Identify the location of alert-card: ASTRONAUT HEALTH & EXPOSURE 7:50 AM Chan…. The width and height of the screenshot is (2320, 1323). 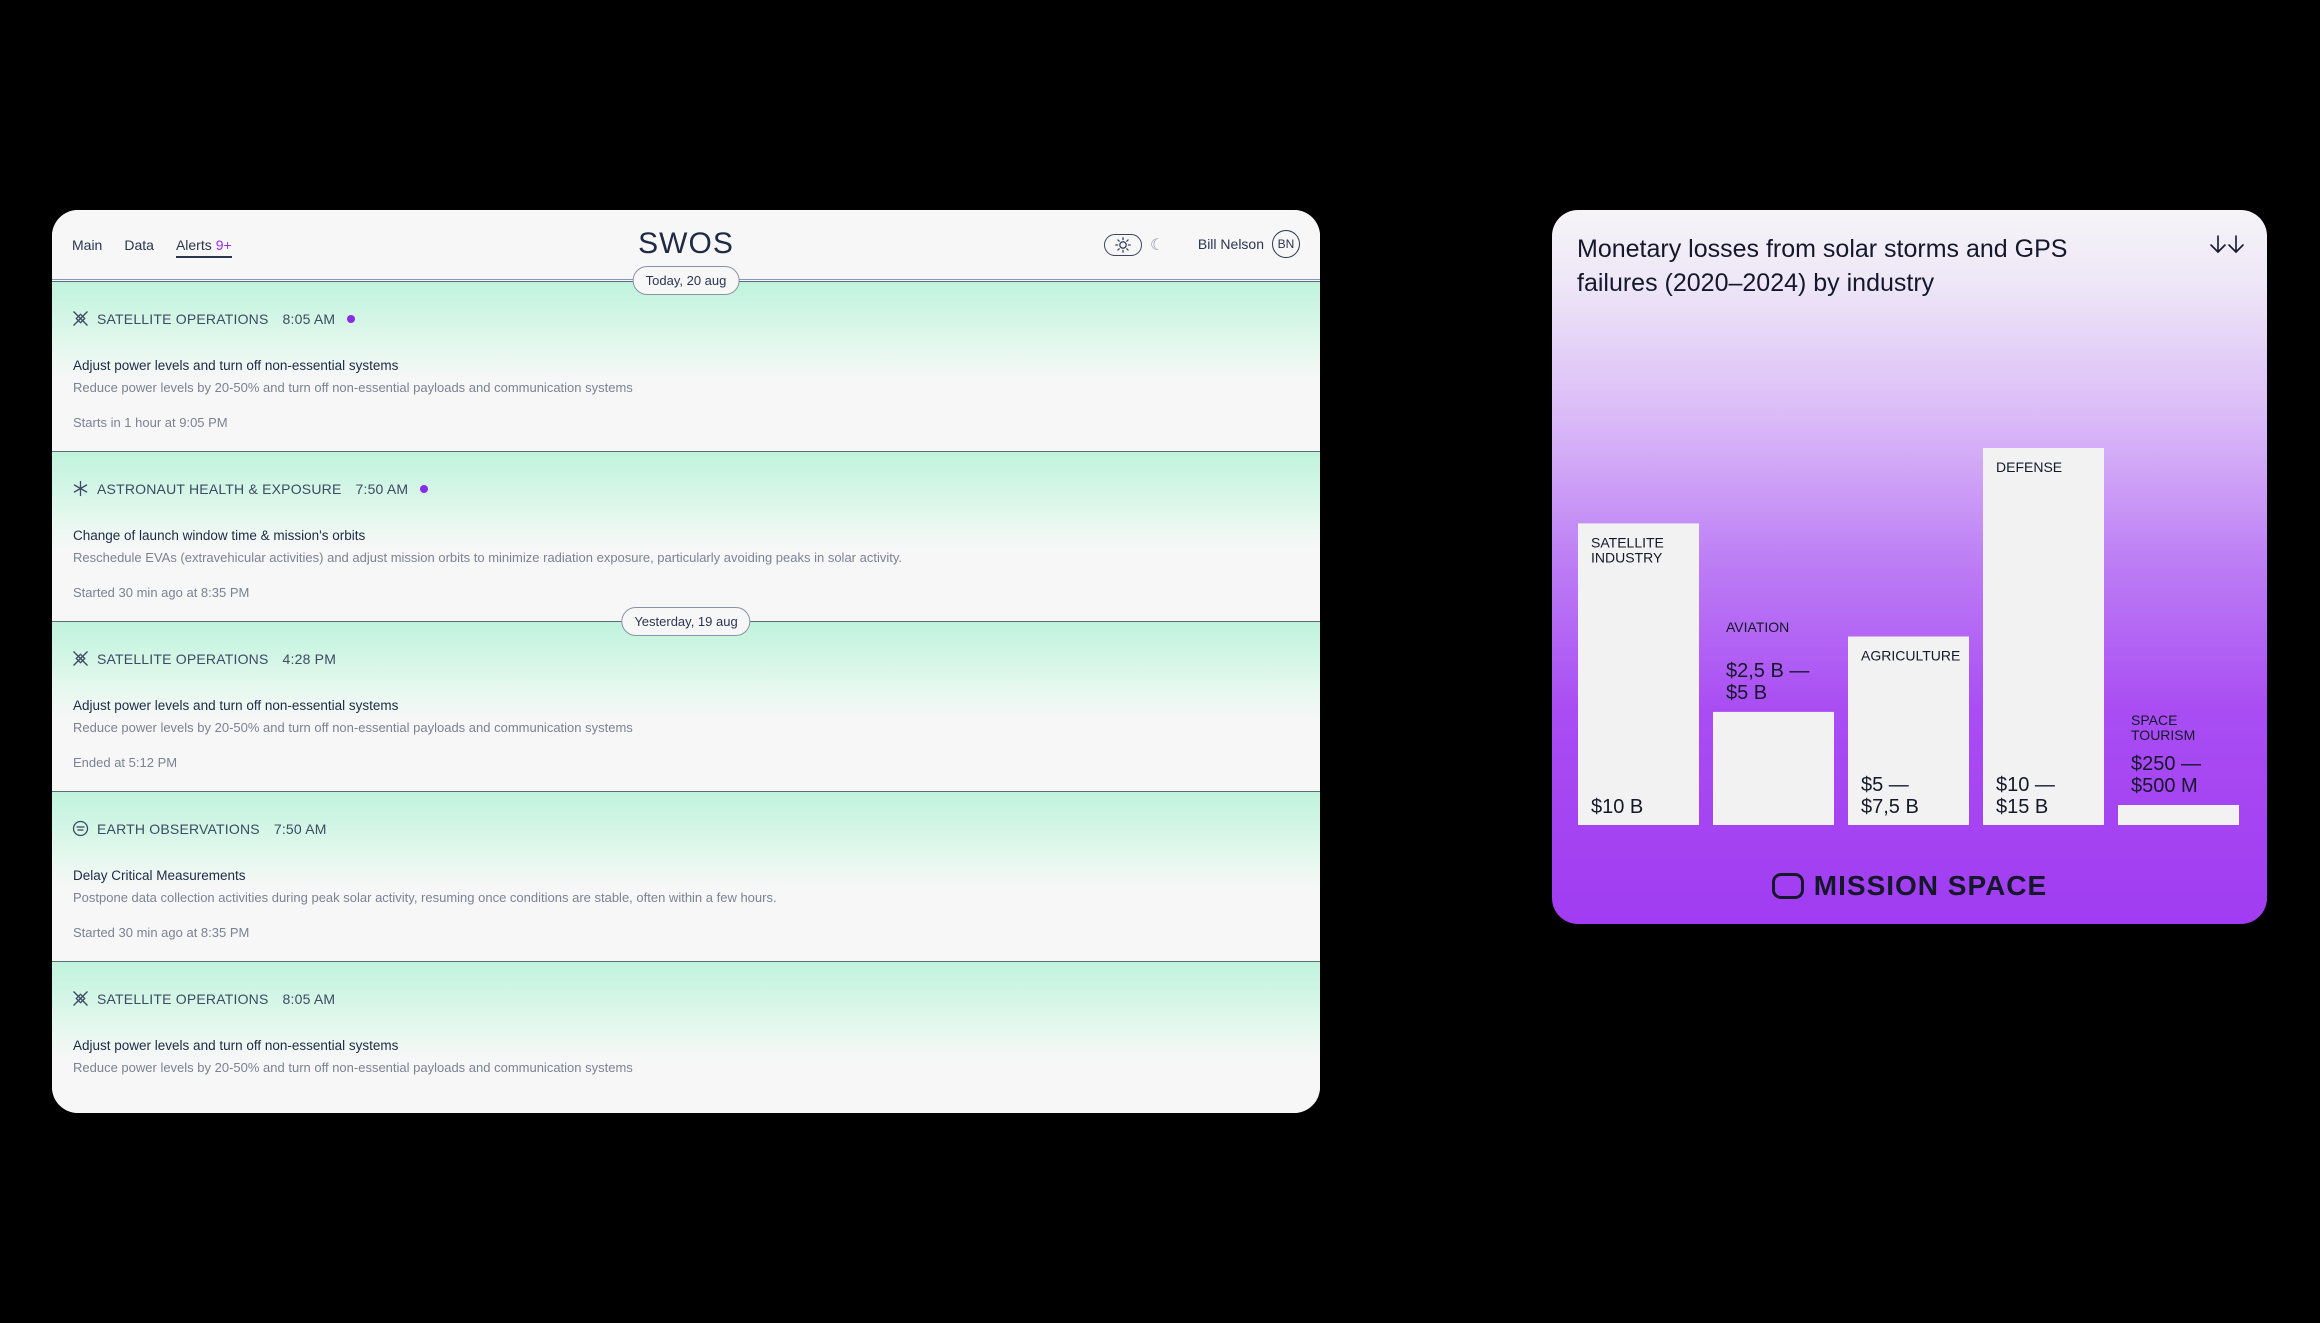
(686, 543).